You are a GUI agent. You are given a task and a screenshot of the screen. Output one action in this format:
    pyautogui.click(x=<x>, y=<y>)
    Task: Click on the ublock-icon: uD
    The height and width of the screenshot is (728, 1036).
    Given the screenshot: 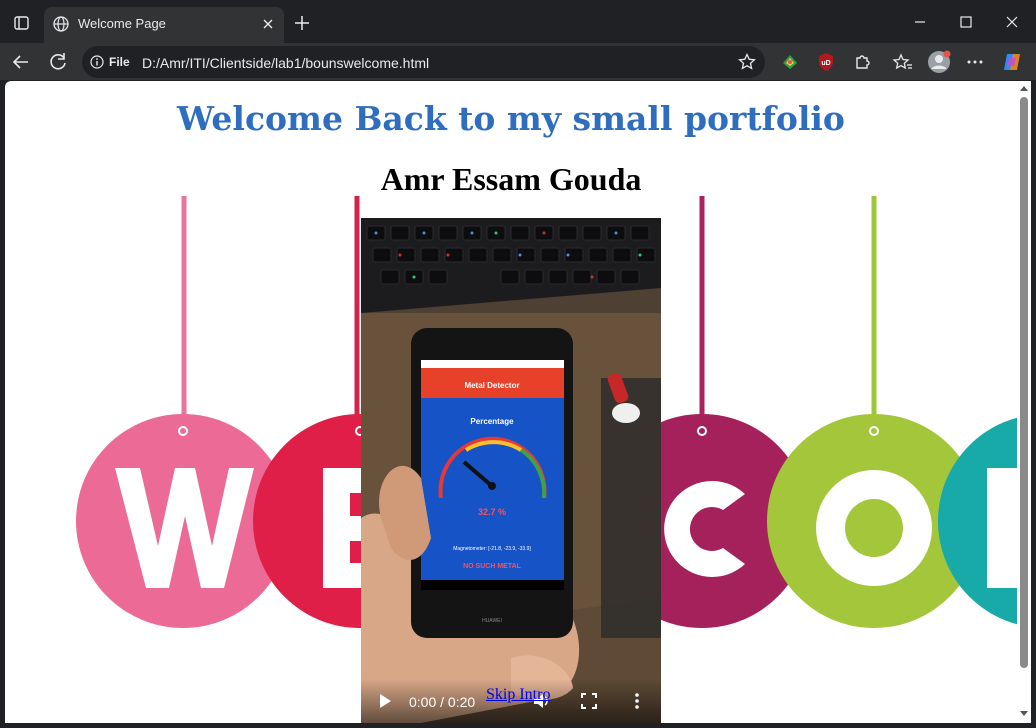 What is the action you would take?
    pyautogui.click(x=826, y=62)
    